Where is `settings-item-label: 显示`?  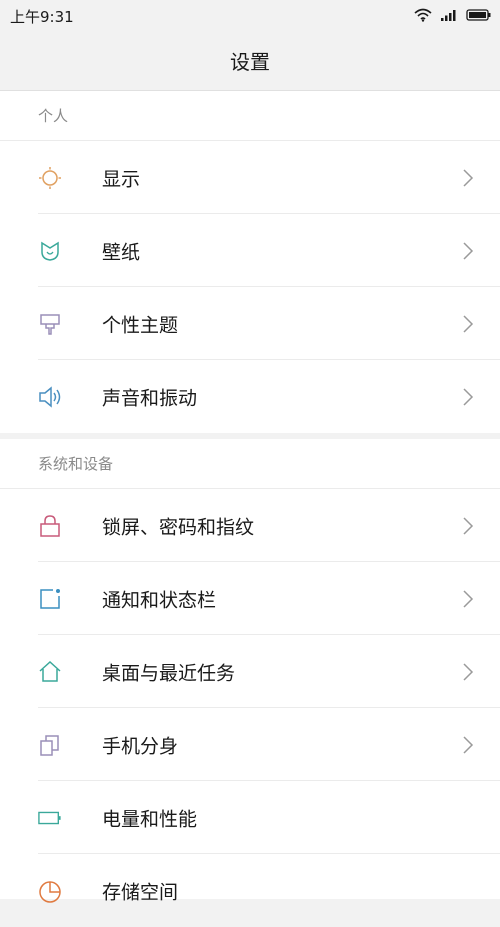
settings-item-label: 显示 is located at coordinates (121, 179).